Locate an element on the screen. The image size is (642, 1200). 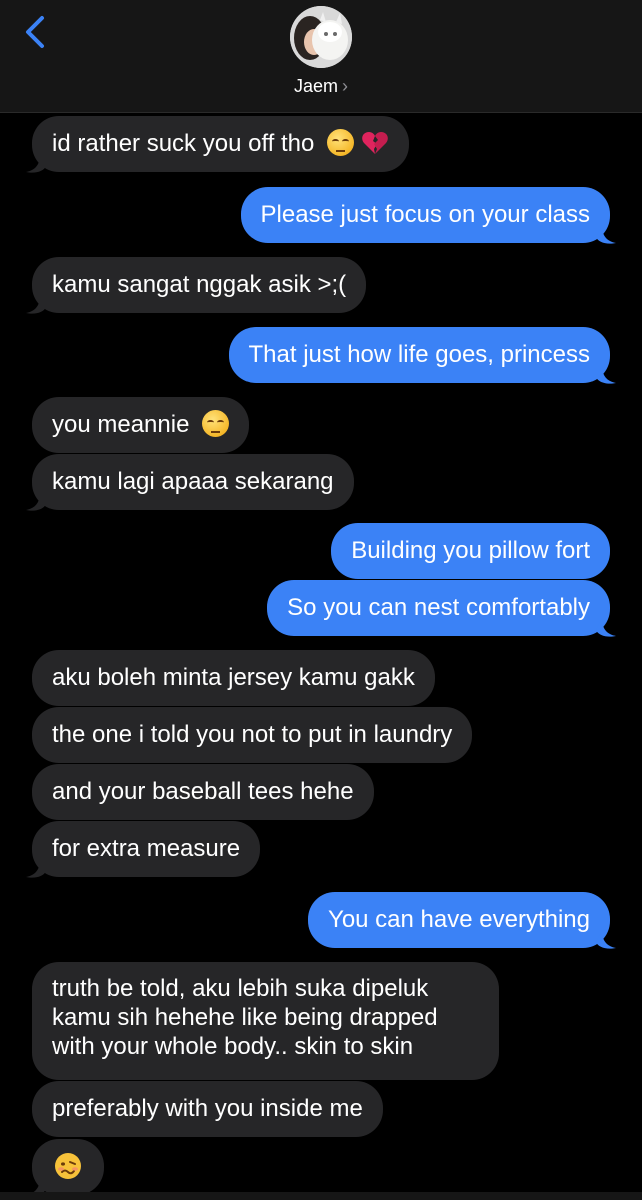
incoming-message: aku boleh minta jersey kamu gakk is located at coordinates (233, 678).